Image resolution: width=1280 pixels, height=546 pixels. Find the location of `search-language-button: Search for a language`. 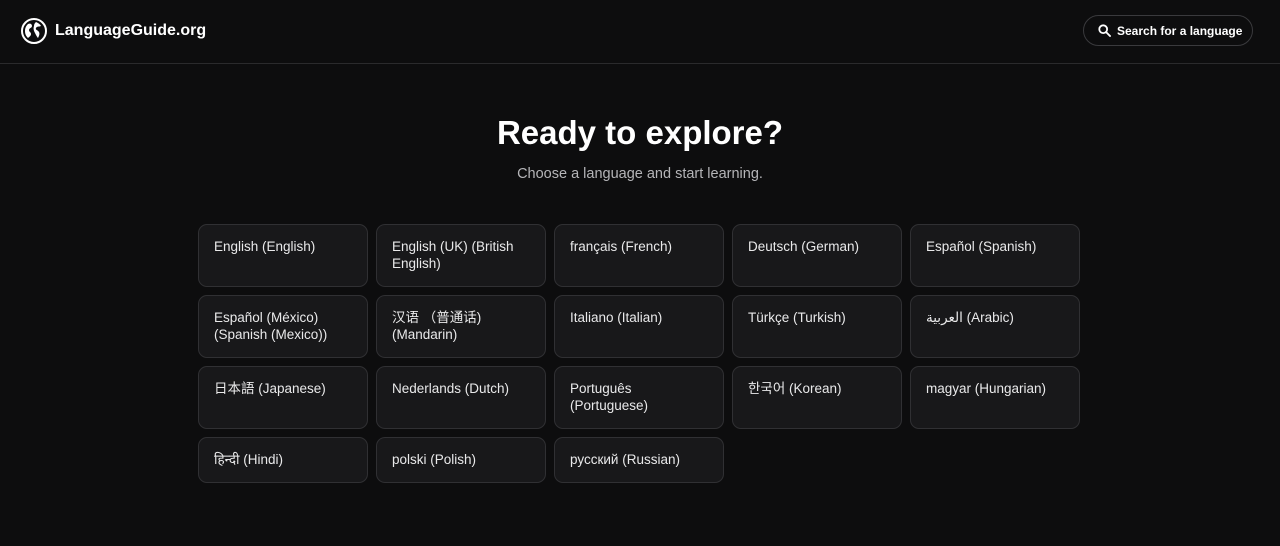

search-language-button: Search for a language is located at coordinates (1168, 30).